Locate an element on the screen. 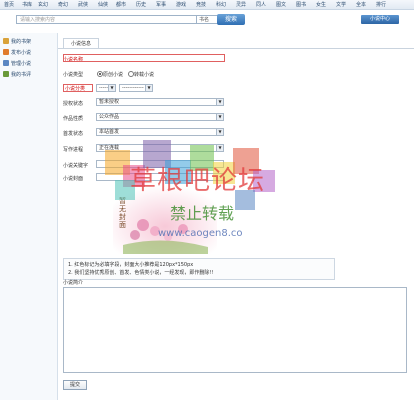 The image size is (414, 400). note-line-2: 2. 我们坚持优秀原创、首发、色情类小说，一经发现，即作删除!! is located at coordinates (141, 273).